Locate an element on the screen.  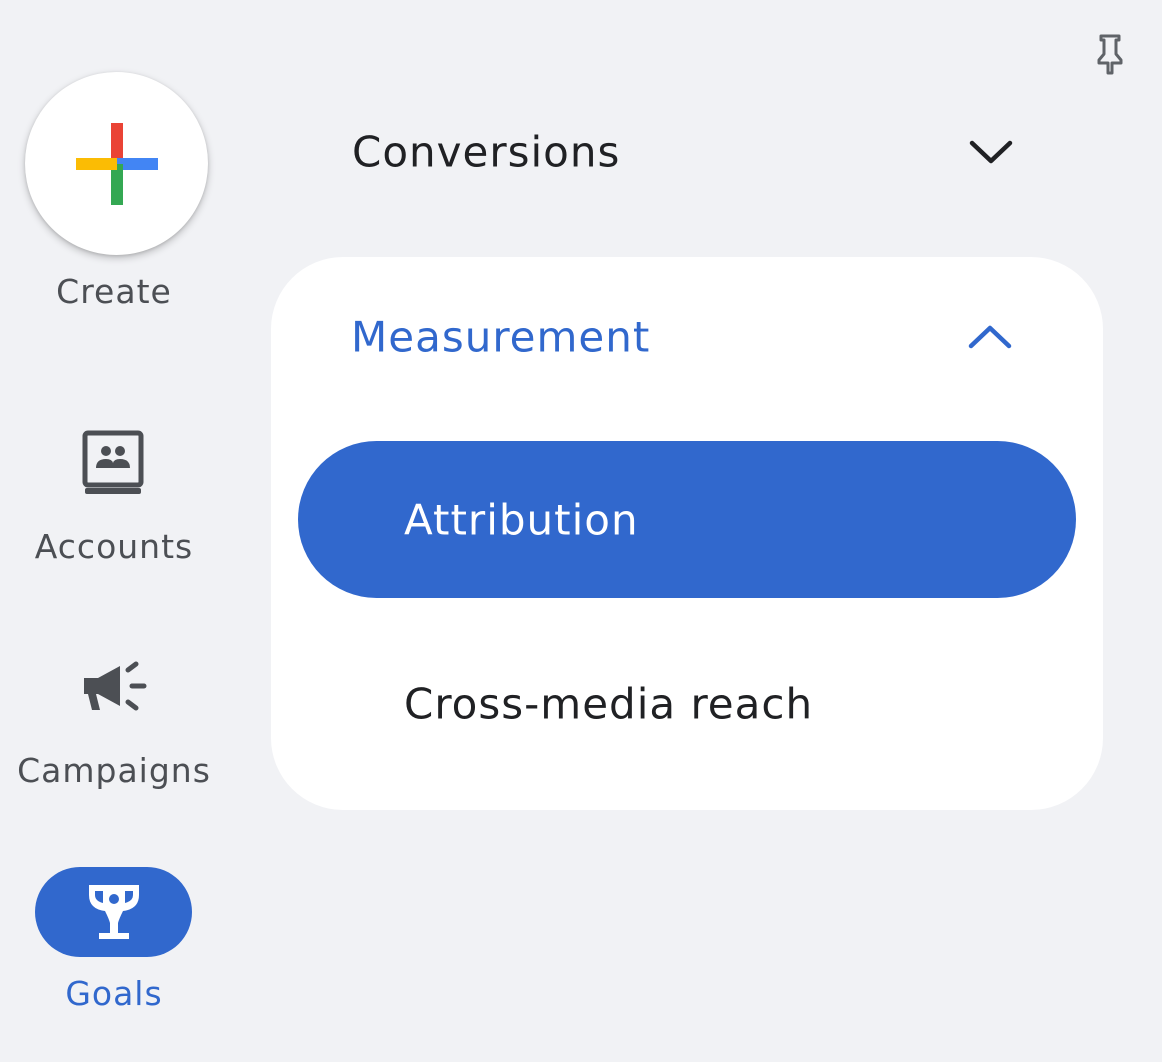
nav-section-measurement-label: Measurement is located at coordinates (501, 337).